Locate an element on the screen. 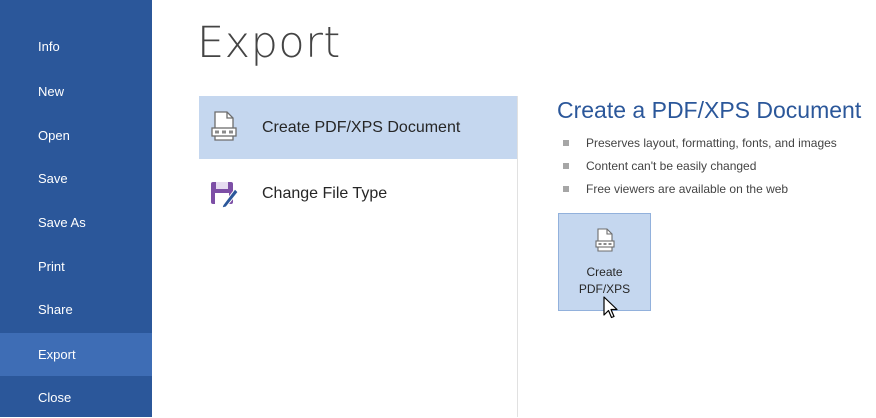 The image size is (876, 418). option-change-file-type: Change File Type is located at coordinates (358, 193).